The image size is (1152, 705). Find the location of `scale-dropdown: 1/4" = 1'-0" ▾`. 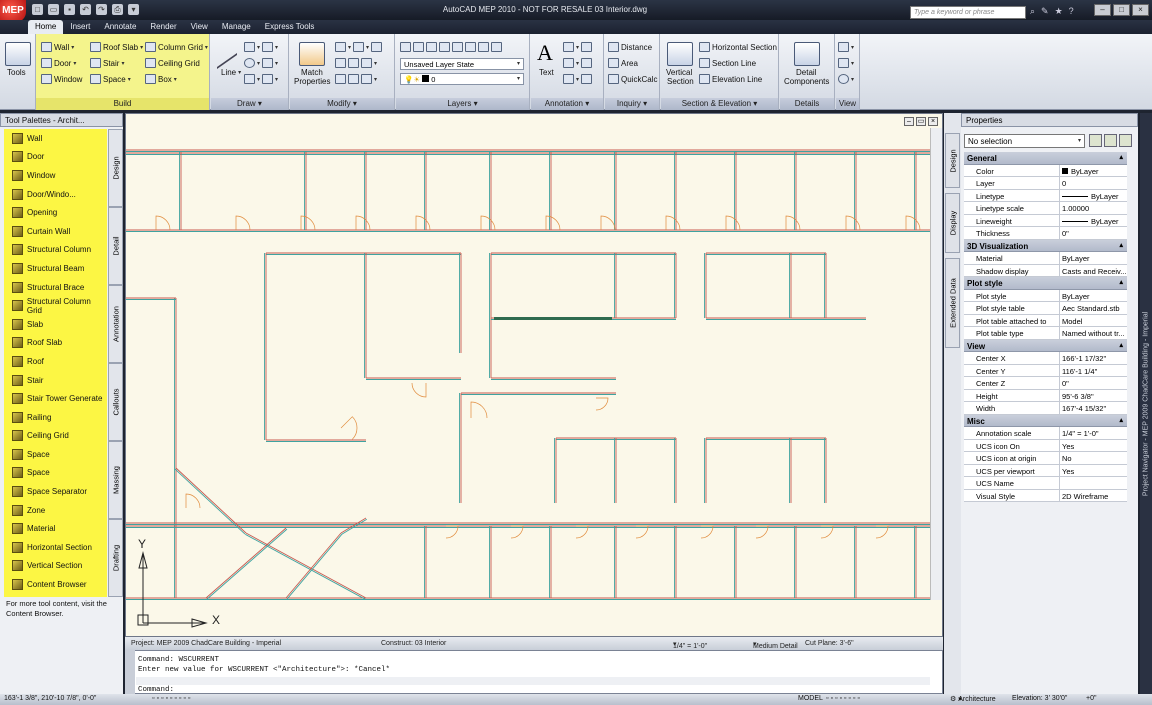

scale-dropdown: 1/4" = 1'-0" ▾ is located at coordinates (690, 645).